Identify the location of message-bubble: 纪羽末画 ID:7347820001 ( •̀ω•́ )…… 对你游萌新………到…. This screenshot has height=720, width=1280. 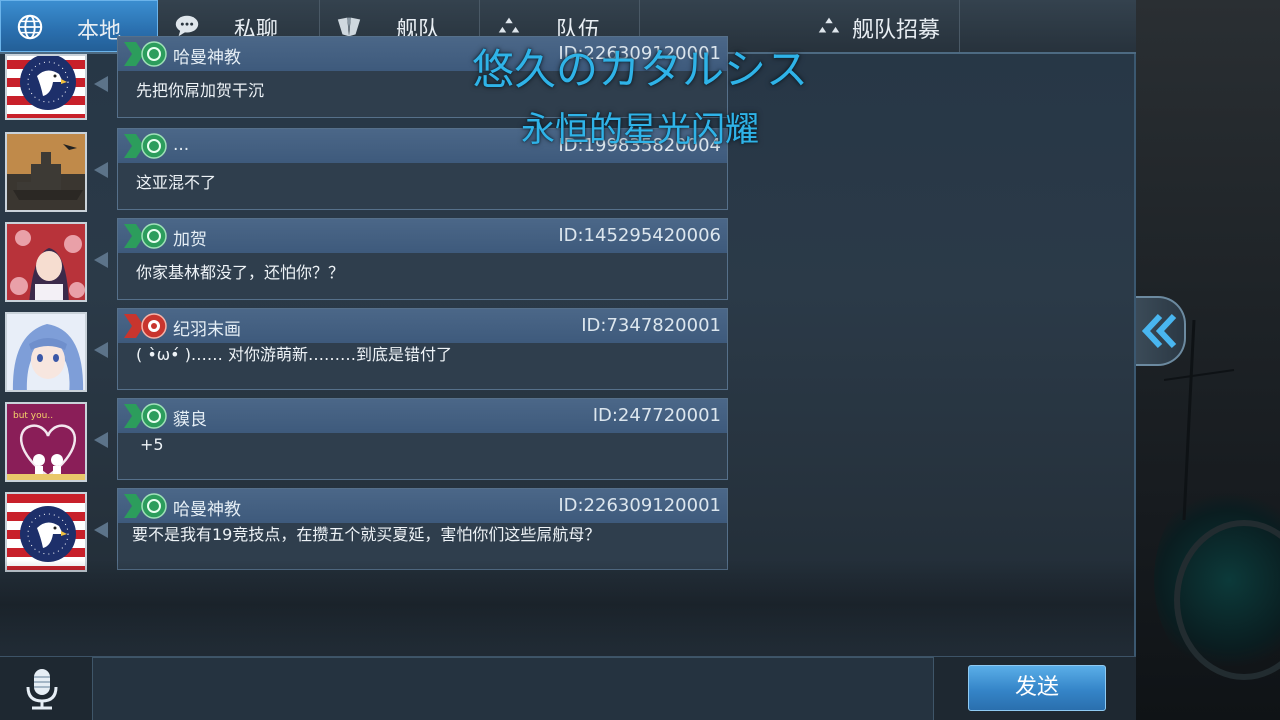
(422, 349).